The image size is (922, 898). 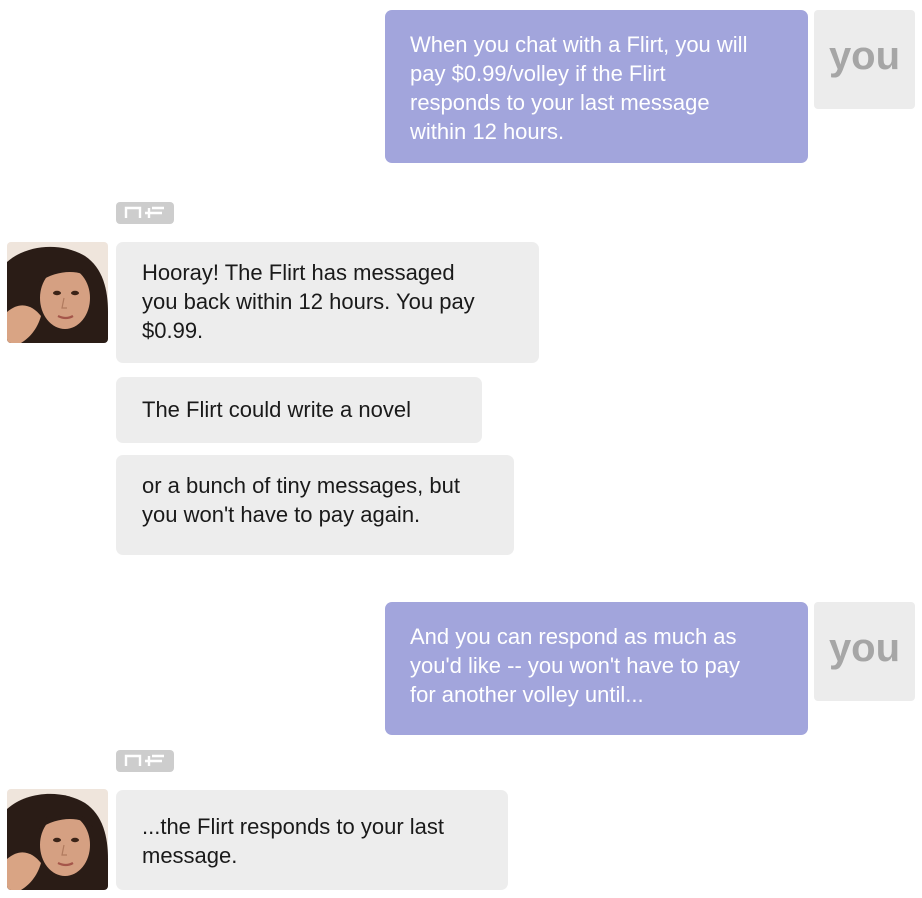 What do you see at coordinates (299, 410) in the screenshot?
I see `flirt-message-bubble: The Flirt could write a novel` at bounding box center [299, 410].